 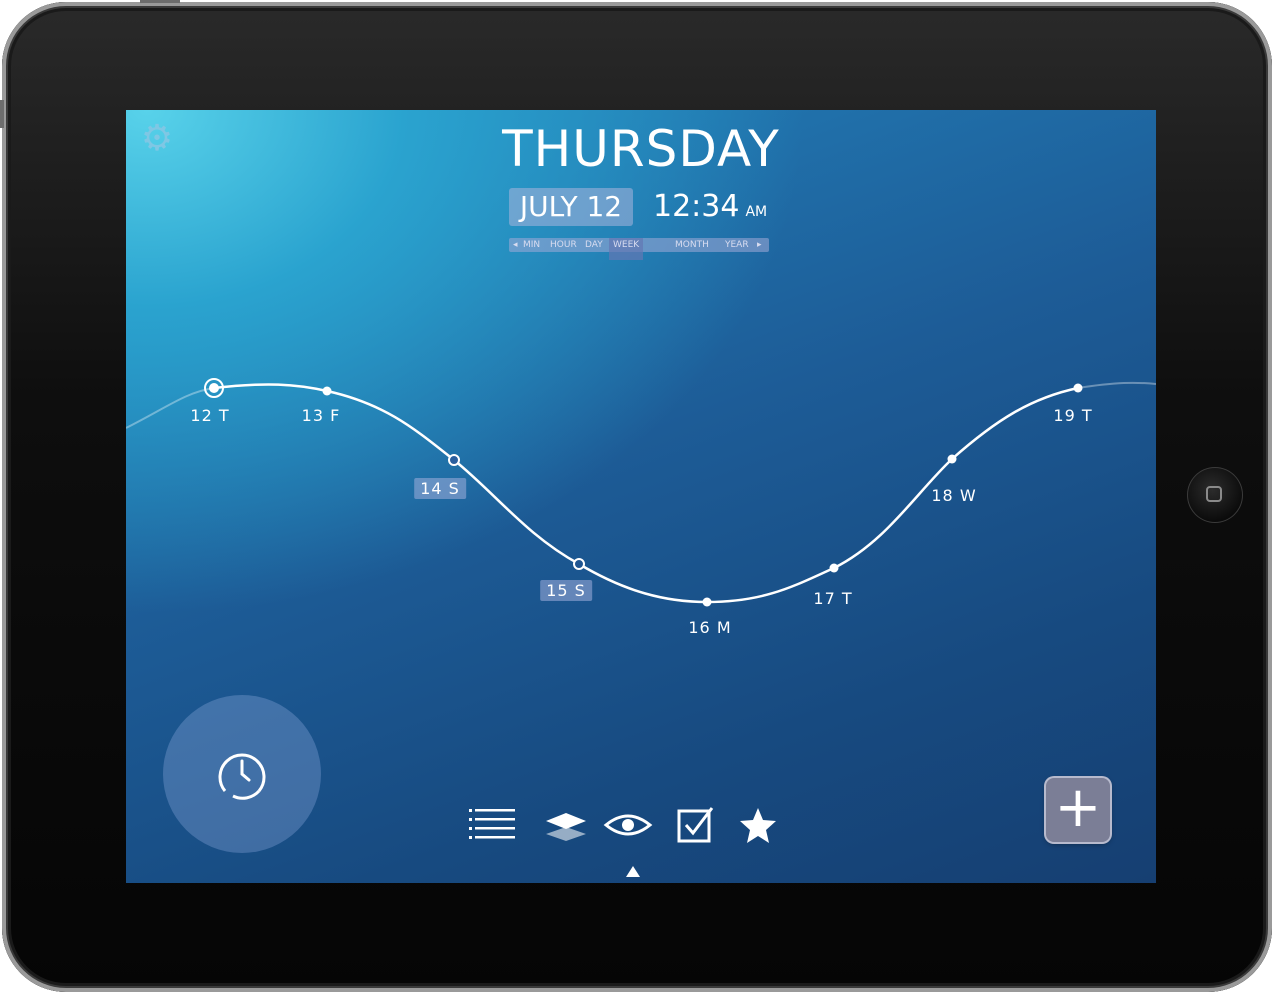 I want to click on day-label-18: 18 W, so click(x=953, y=495).